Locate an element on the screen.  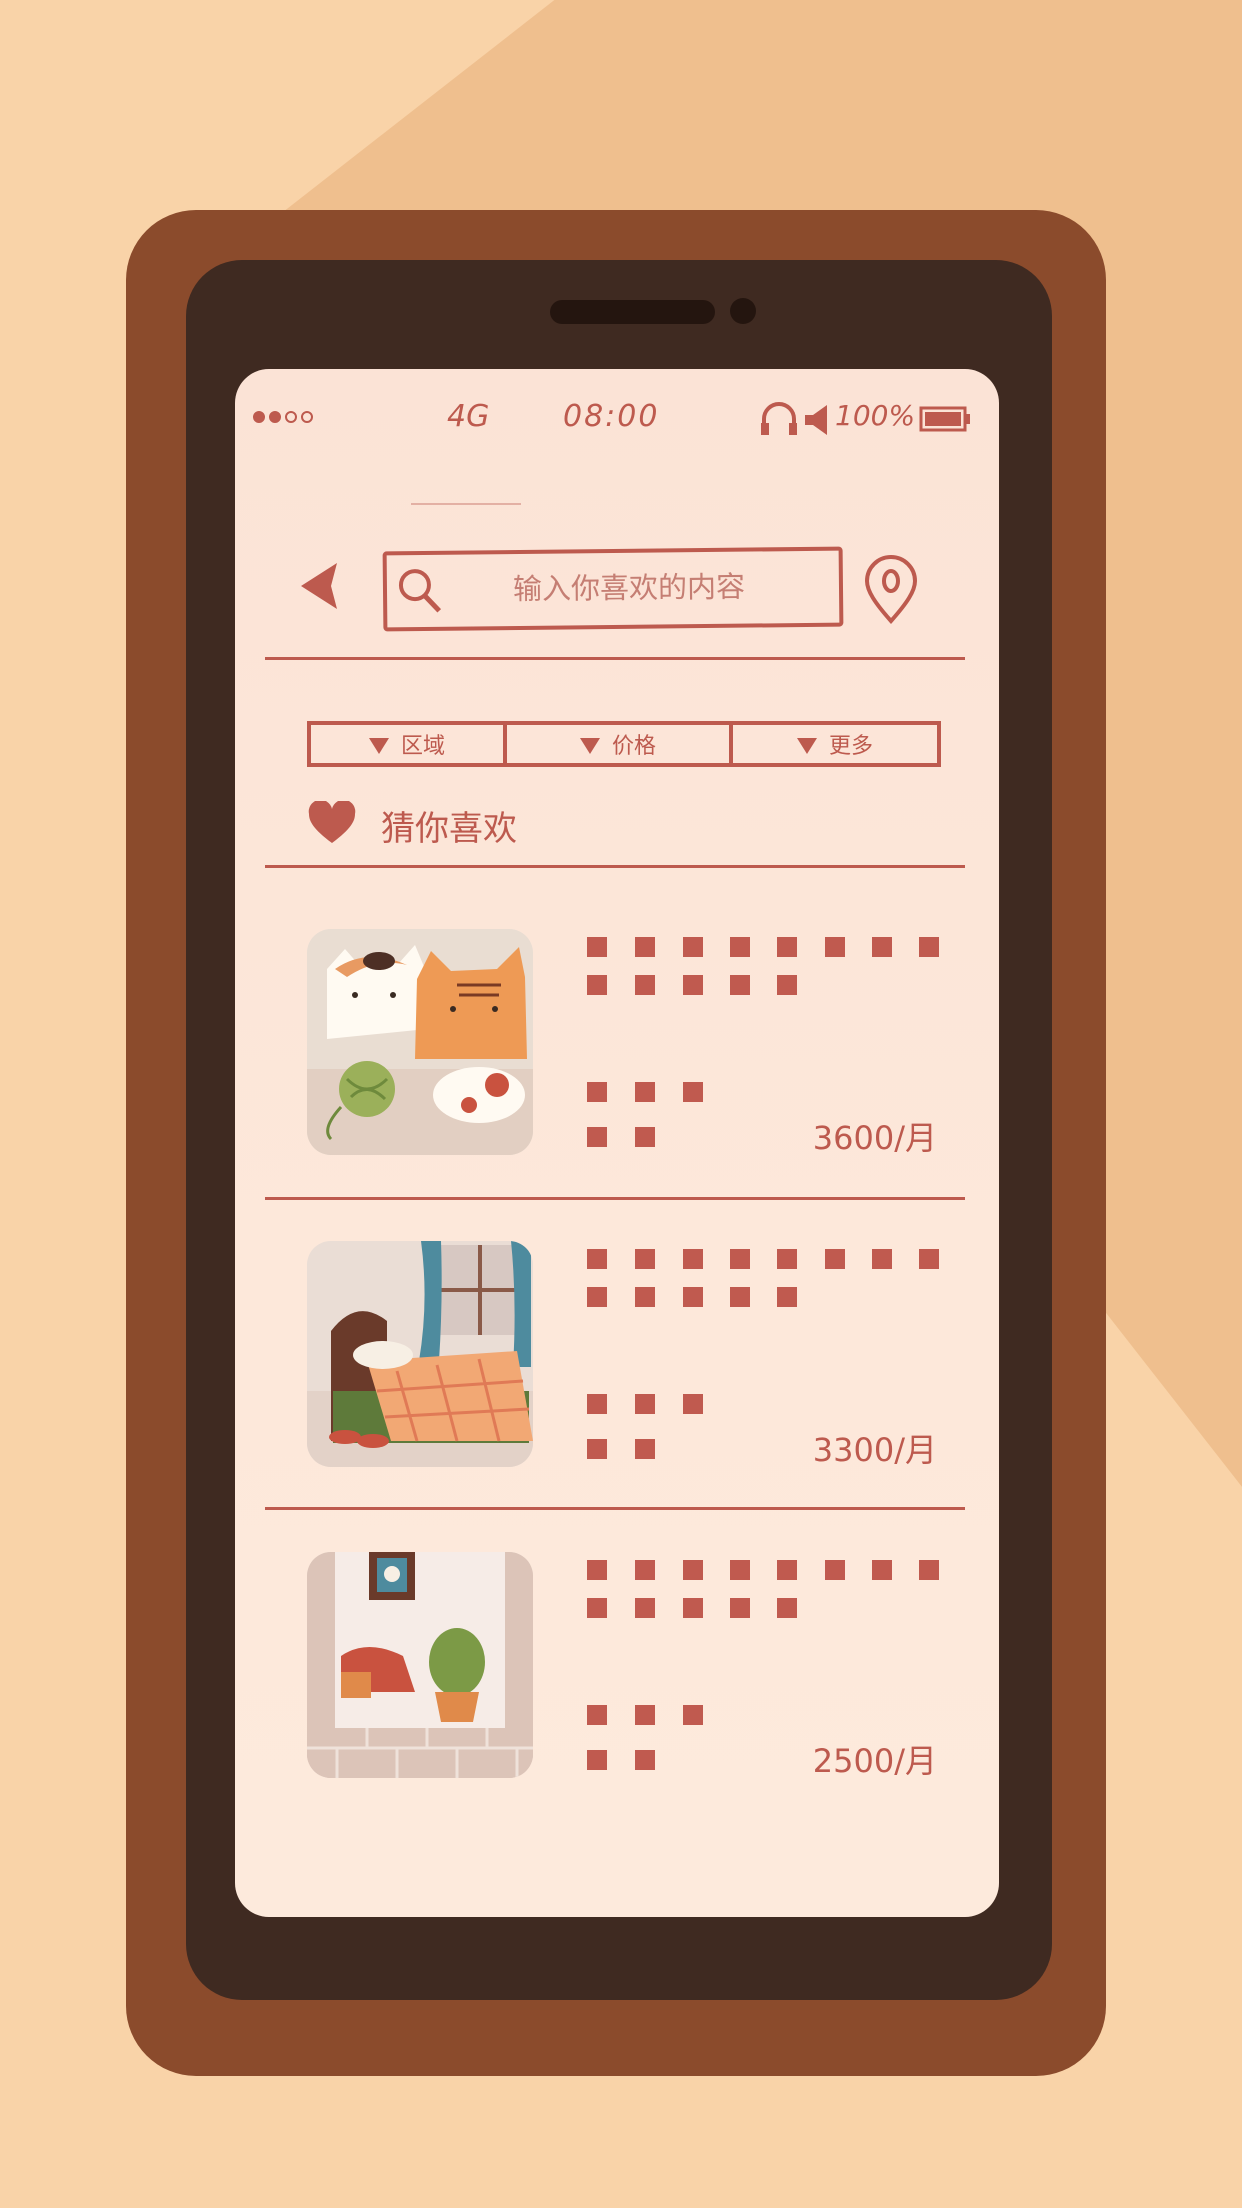
volume-icon is located at coordinates (816, 420).